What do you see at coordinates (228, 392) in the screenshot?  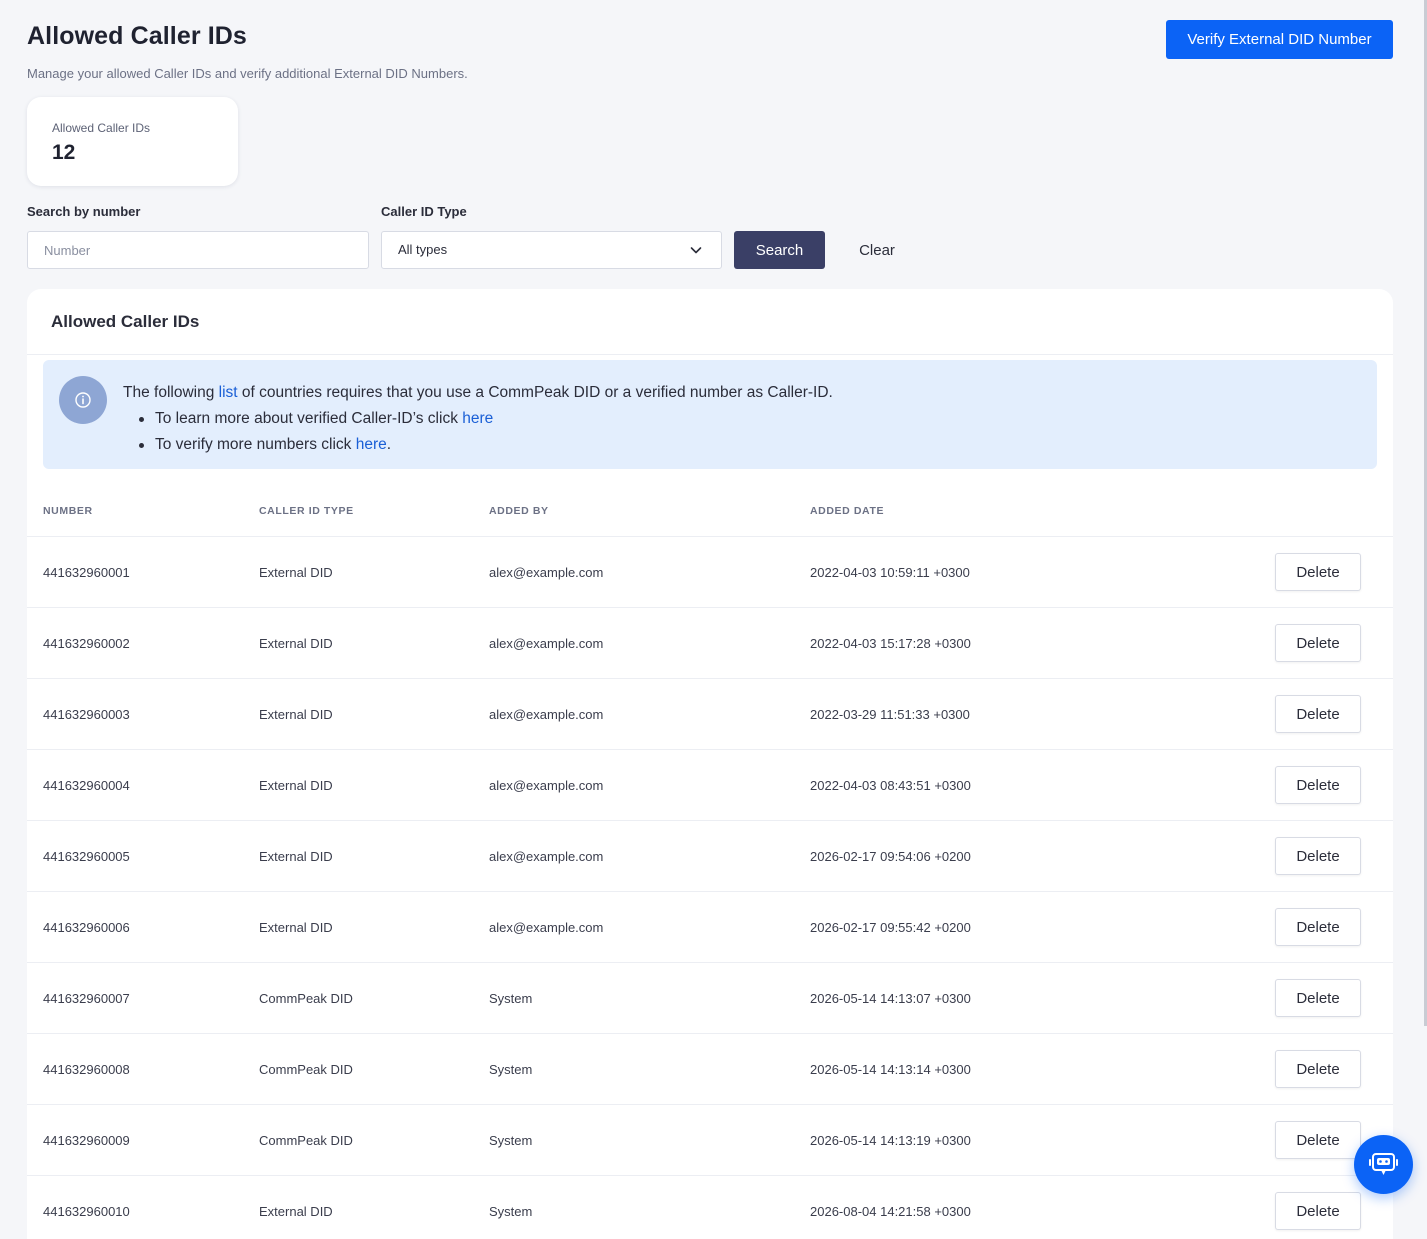 I see `countries-list-link: list` at bounding box center [228, 392].